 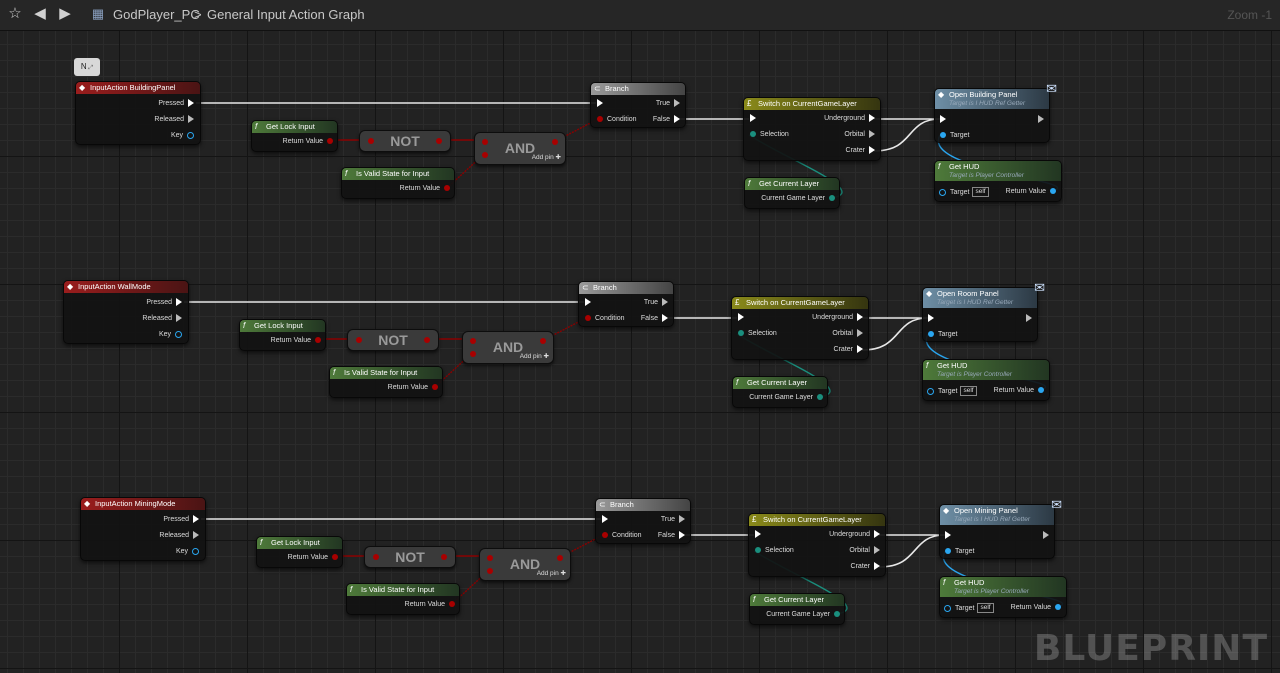 What do you see at coordinates (617, 119) in the screenshot?
I see `condition-pin: Condition` at bounding box center [617, 119].